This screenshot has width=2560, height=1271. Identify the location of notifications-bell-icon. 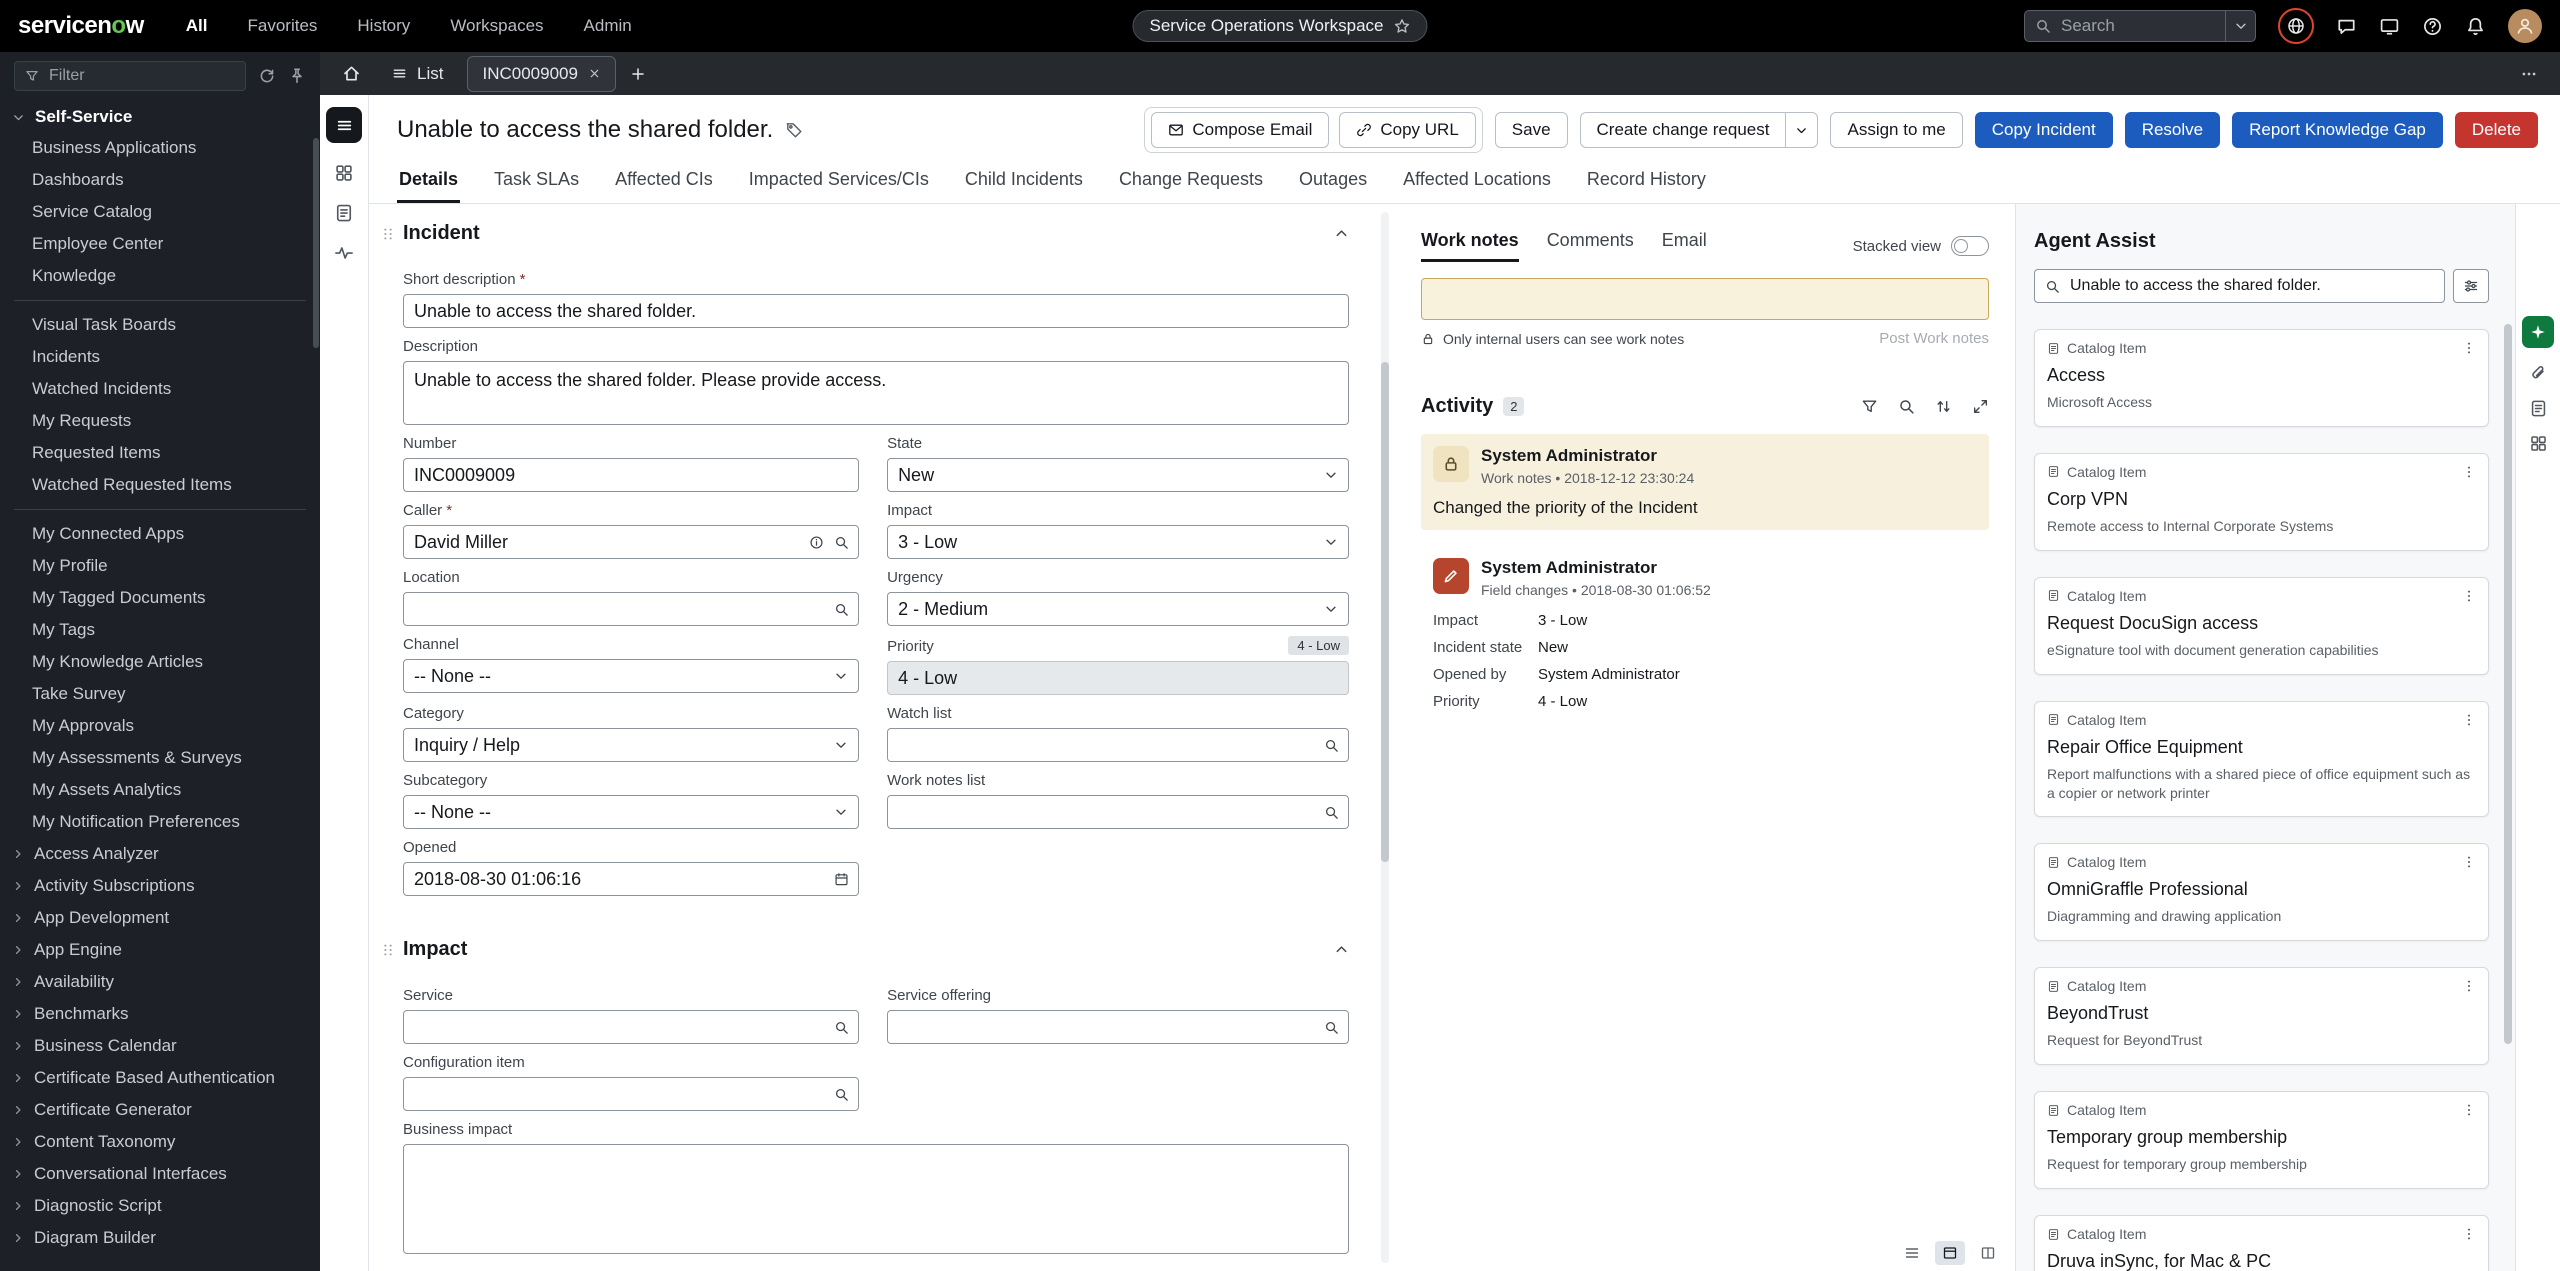
(2475, 26).